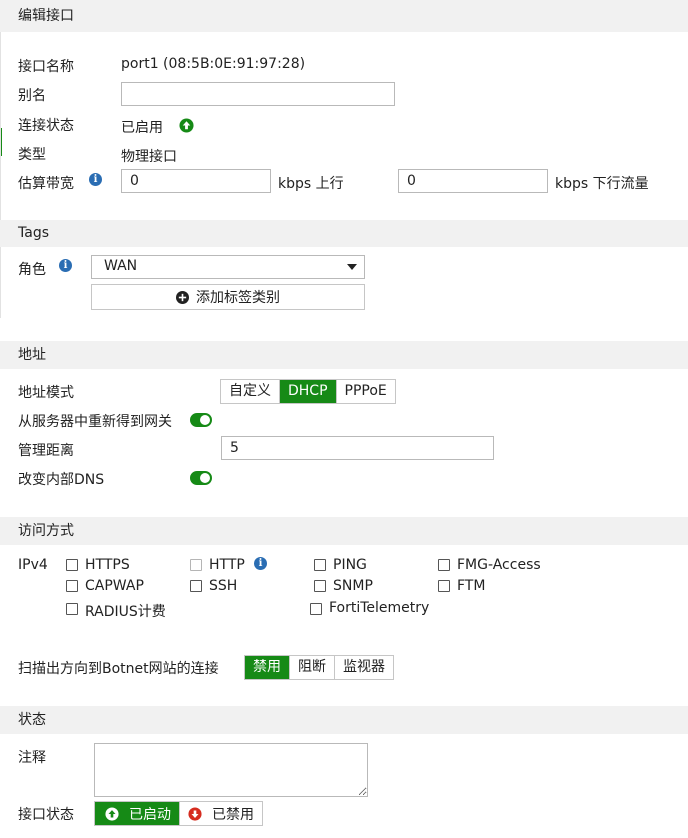 This screenshot has height=838, width=688. I want to click on radius-accounting-checkbox, so click(72, 609).